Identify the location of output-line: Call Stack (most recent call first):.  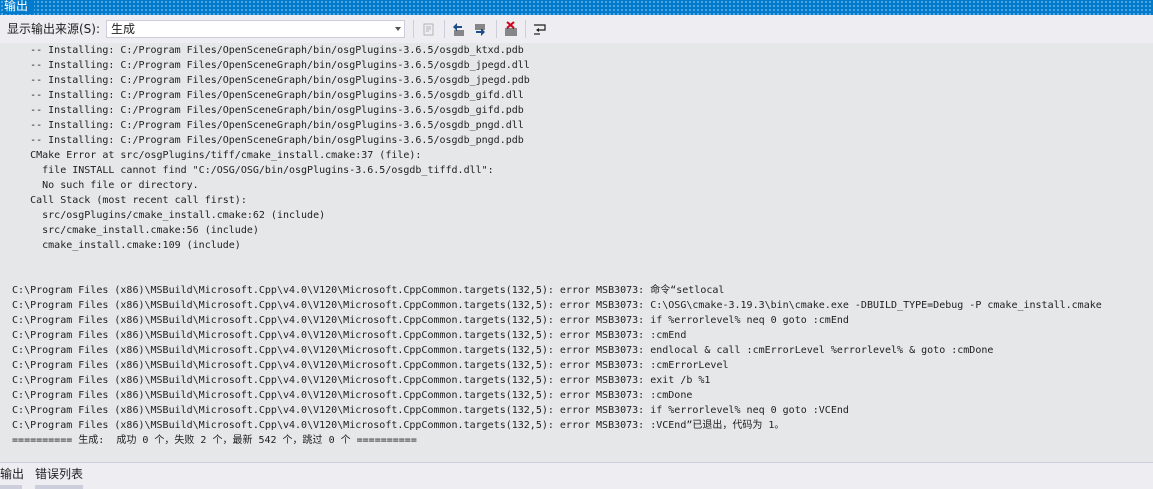
(123, 200).